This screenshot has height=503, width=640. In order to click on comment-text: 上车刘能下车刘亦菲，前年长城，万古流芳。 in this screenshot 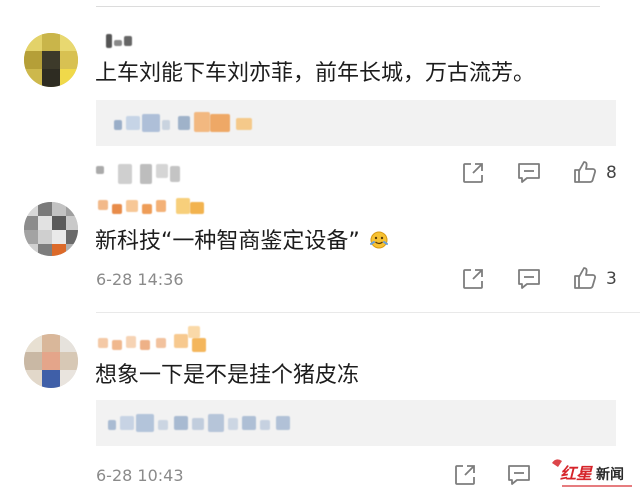, I will do `click(315, 73)`.